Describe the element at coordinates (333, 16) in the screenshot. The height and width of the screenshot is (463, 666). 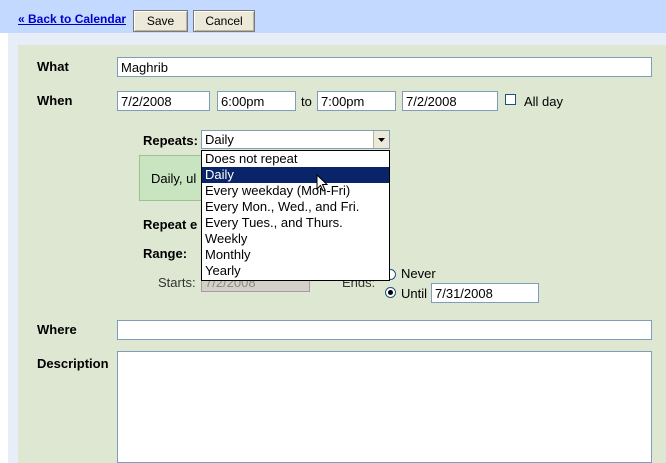
I see `top-toolbar: « Back to Calendar Save Cancel` at that location.